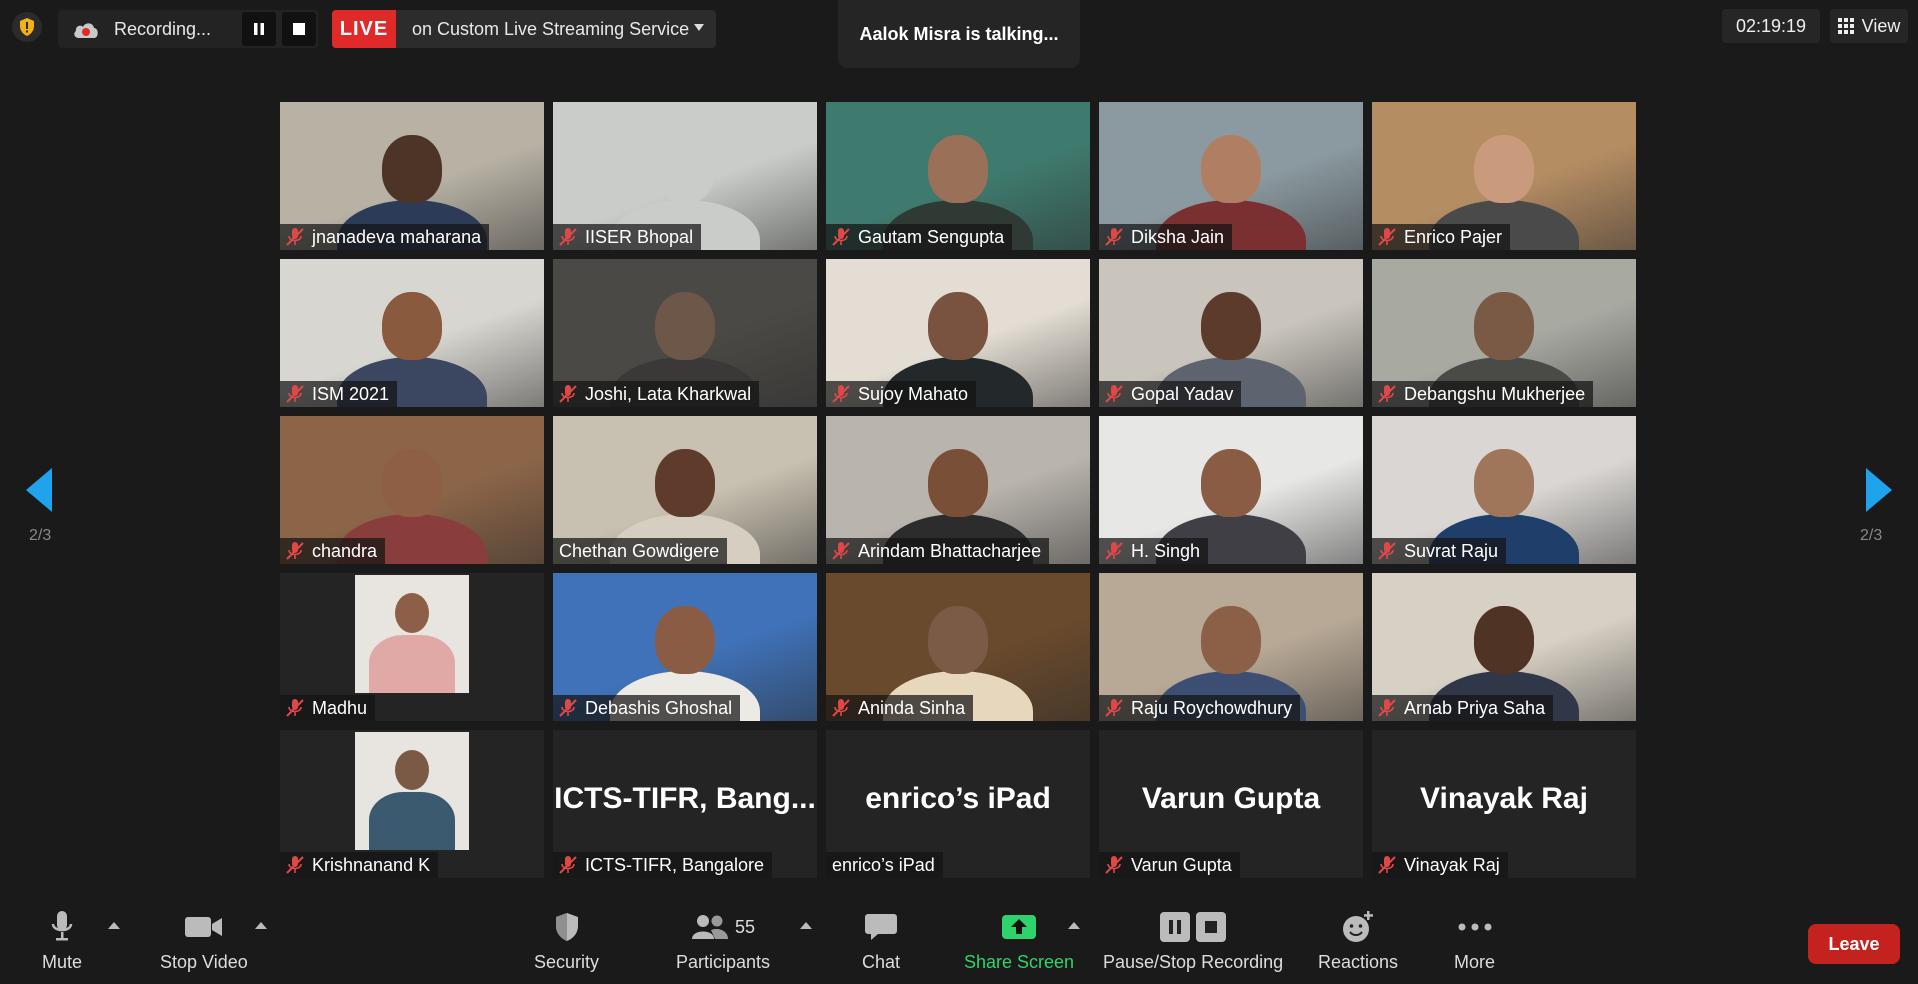 Image resolution: width=1918 pixels, height=984 pixels. I want to click on leave-button: Leave, so click(1854, 944).